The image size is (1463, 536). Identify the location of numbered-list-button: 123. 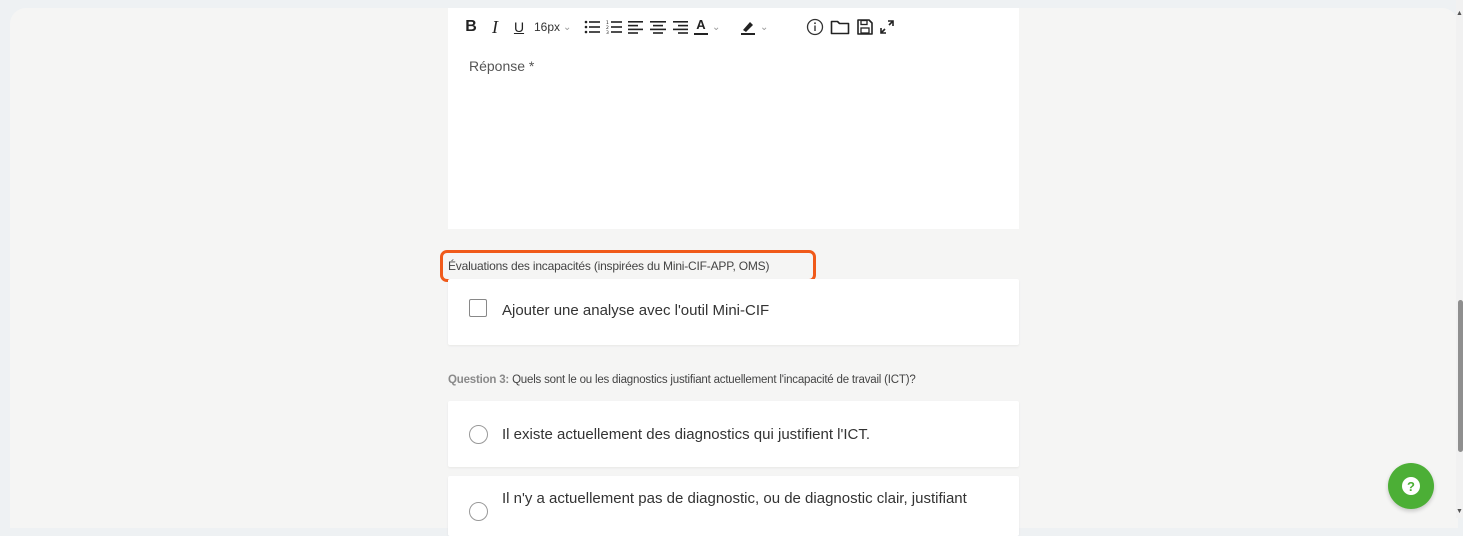
(614, 27).